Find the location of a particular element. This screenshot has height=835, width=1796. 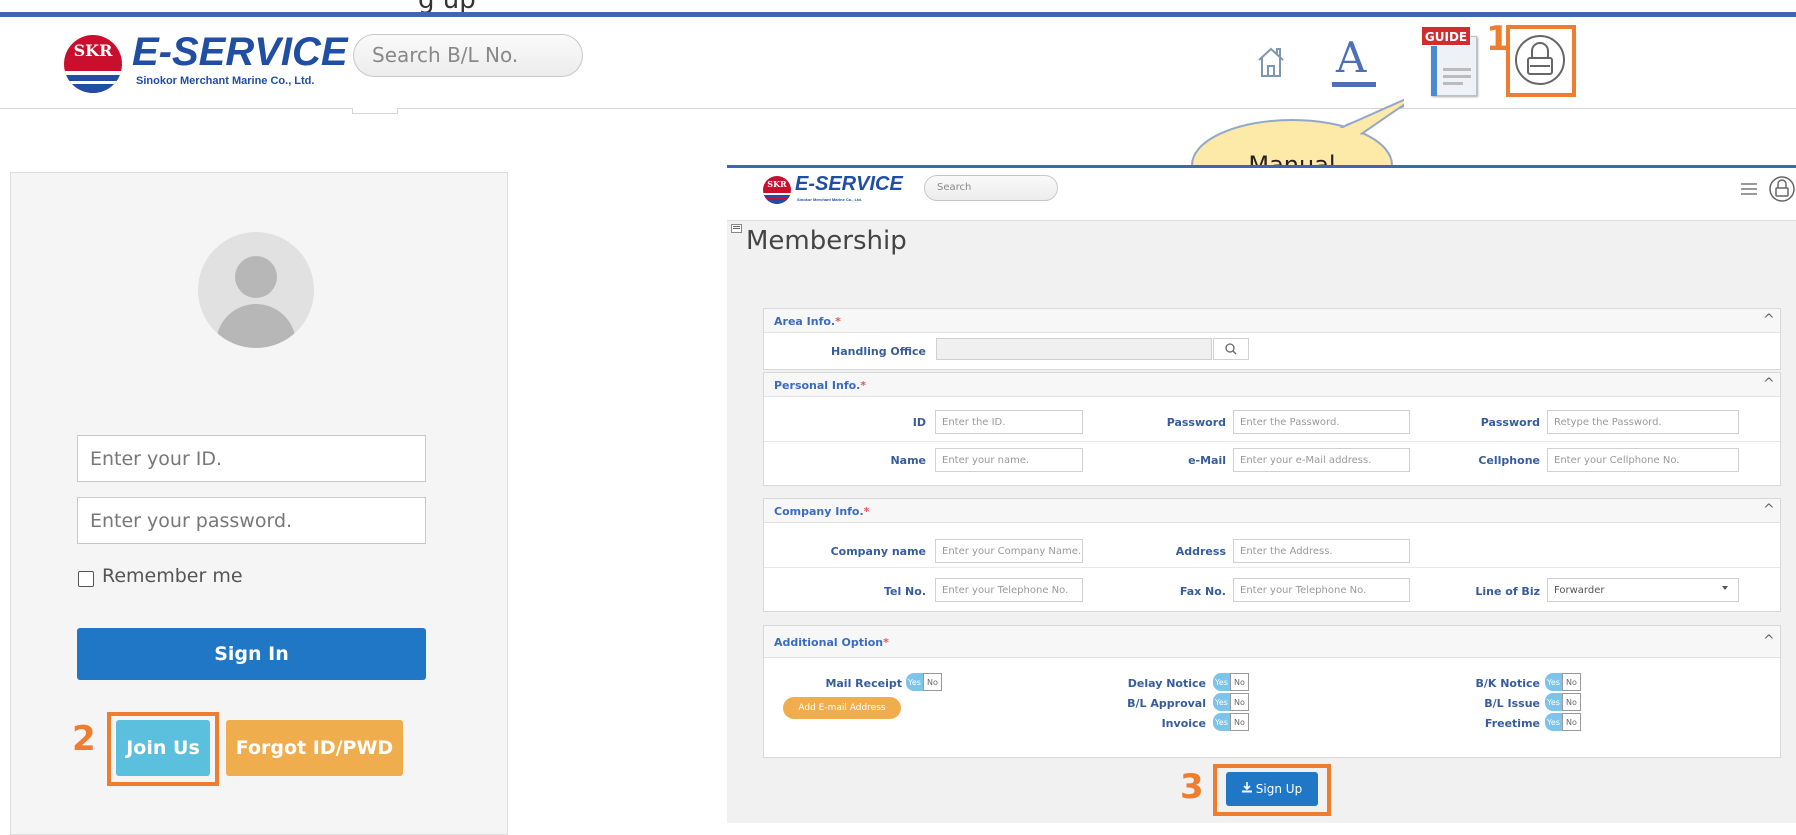

invoice-yes-toggle: Yes is located at coordinates (1221, 722).